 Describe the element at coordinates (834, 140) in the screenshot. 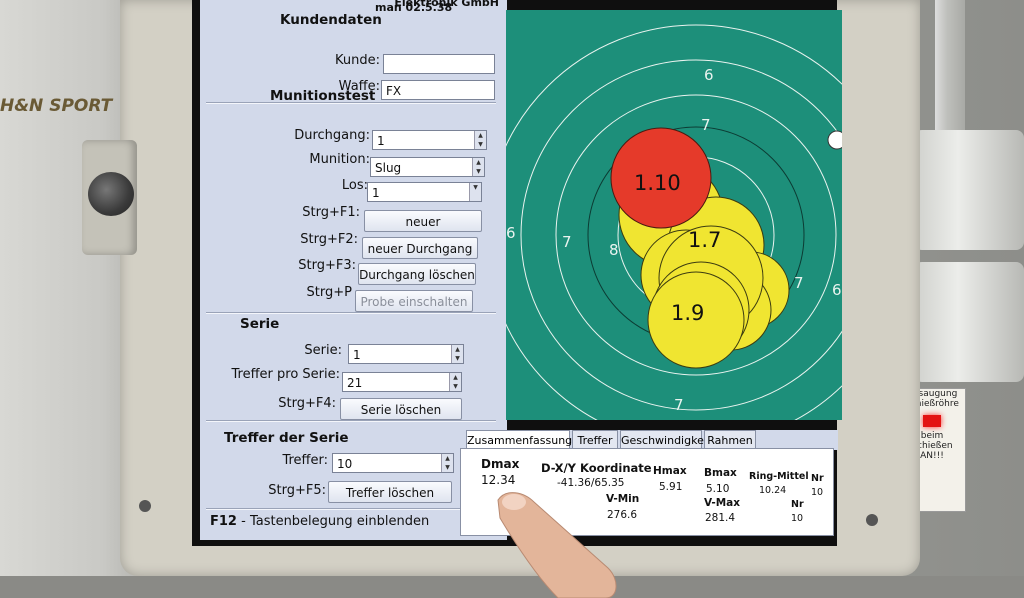

I see `pin-icon` at that location.